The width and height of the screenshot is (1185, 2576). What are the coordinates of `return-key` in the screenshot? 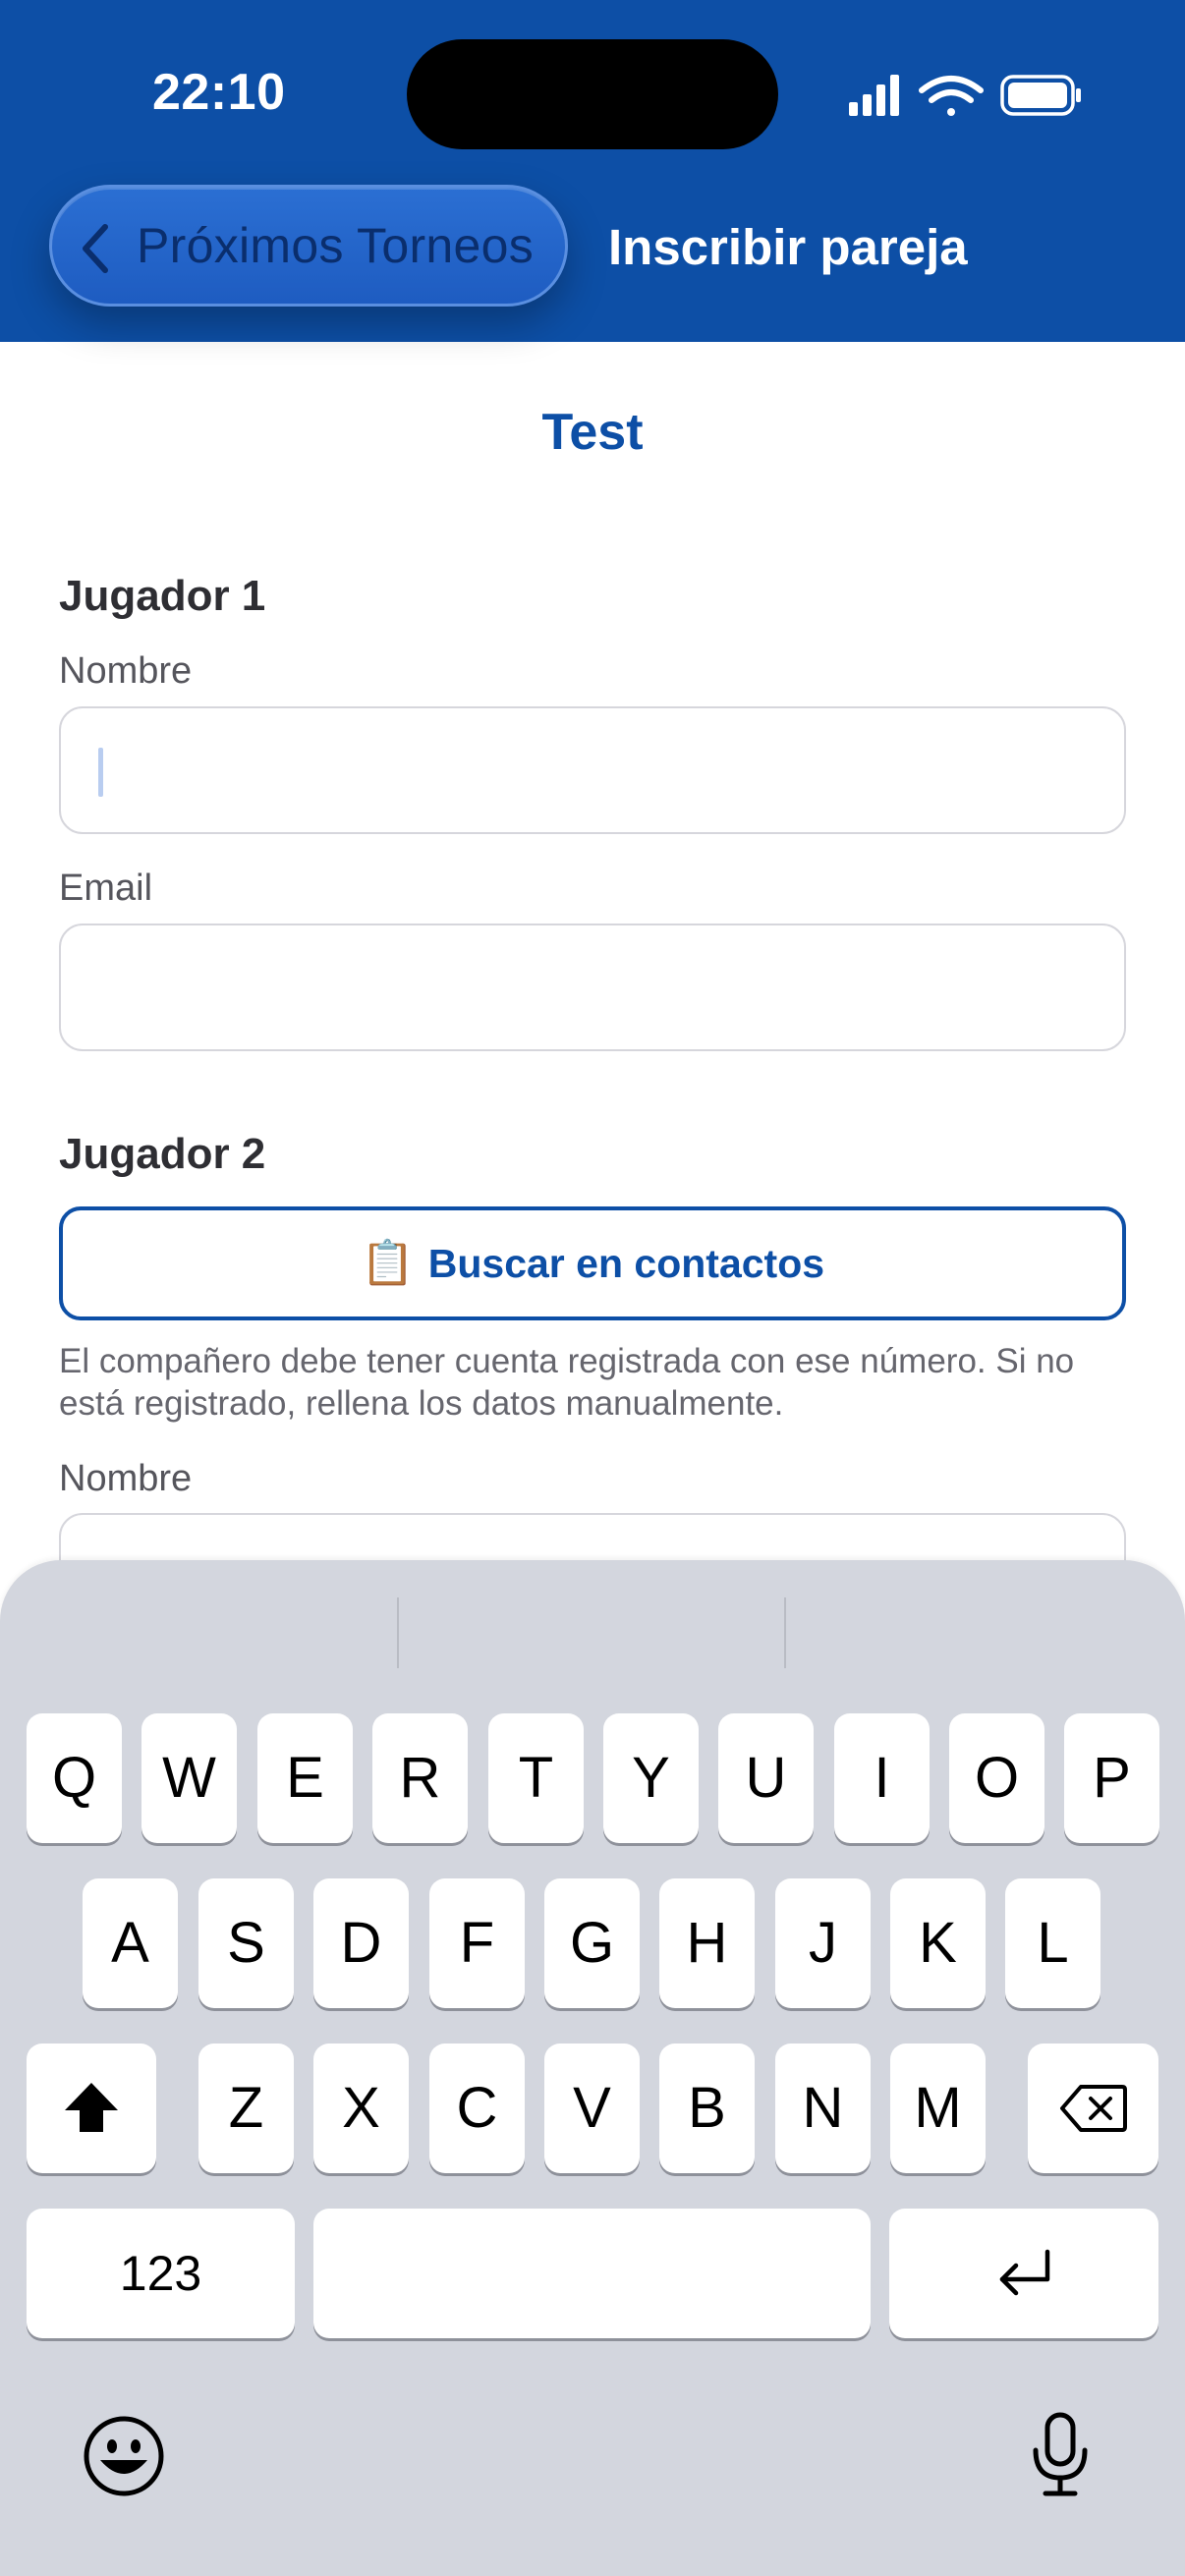 It's located at (1024, 2273).